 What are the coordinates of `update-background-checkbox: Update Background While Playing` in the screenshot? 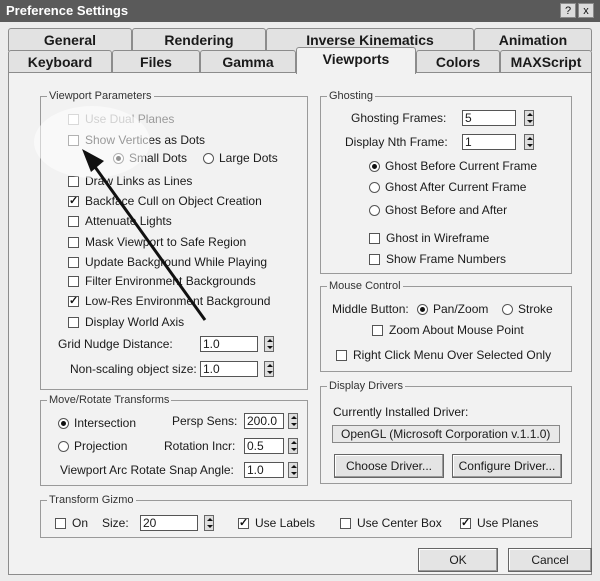 It's located at (167, 262).